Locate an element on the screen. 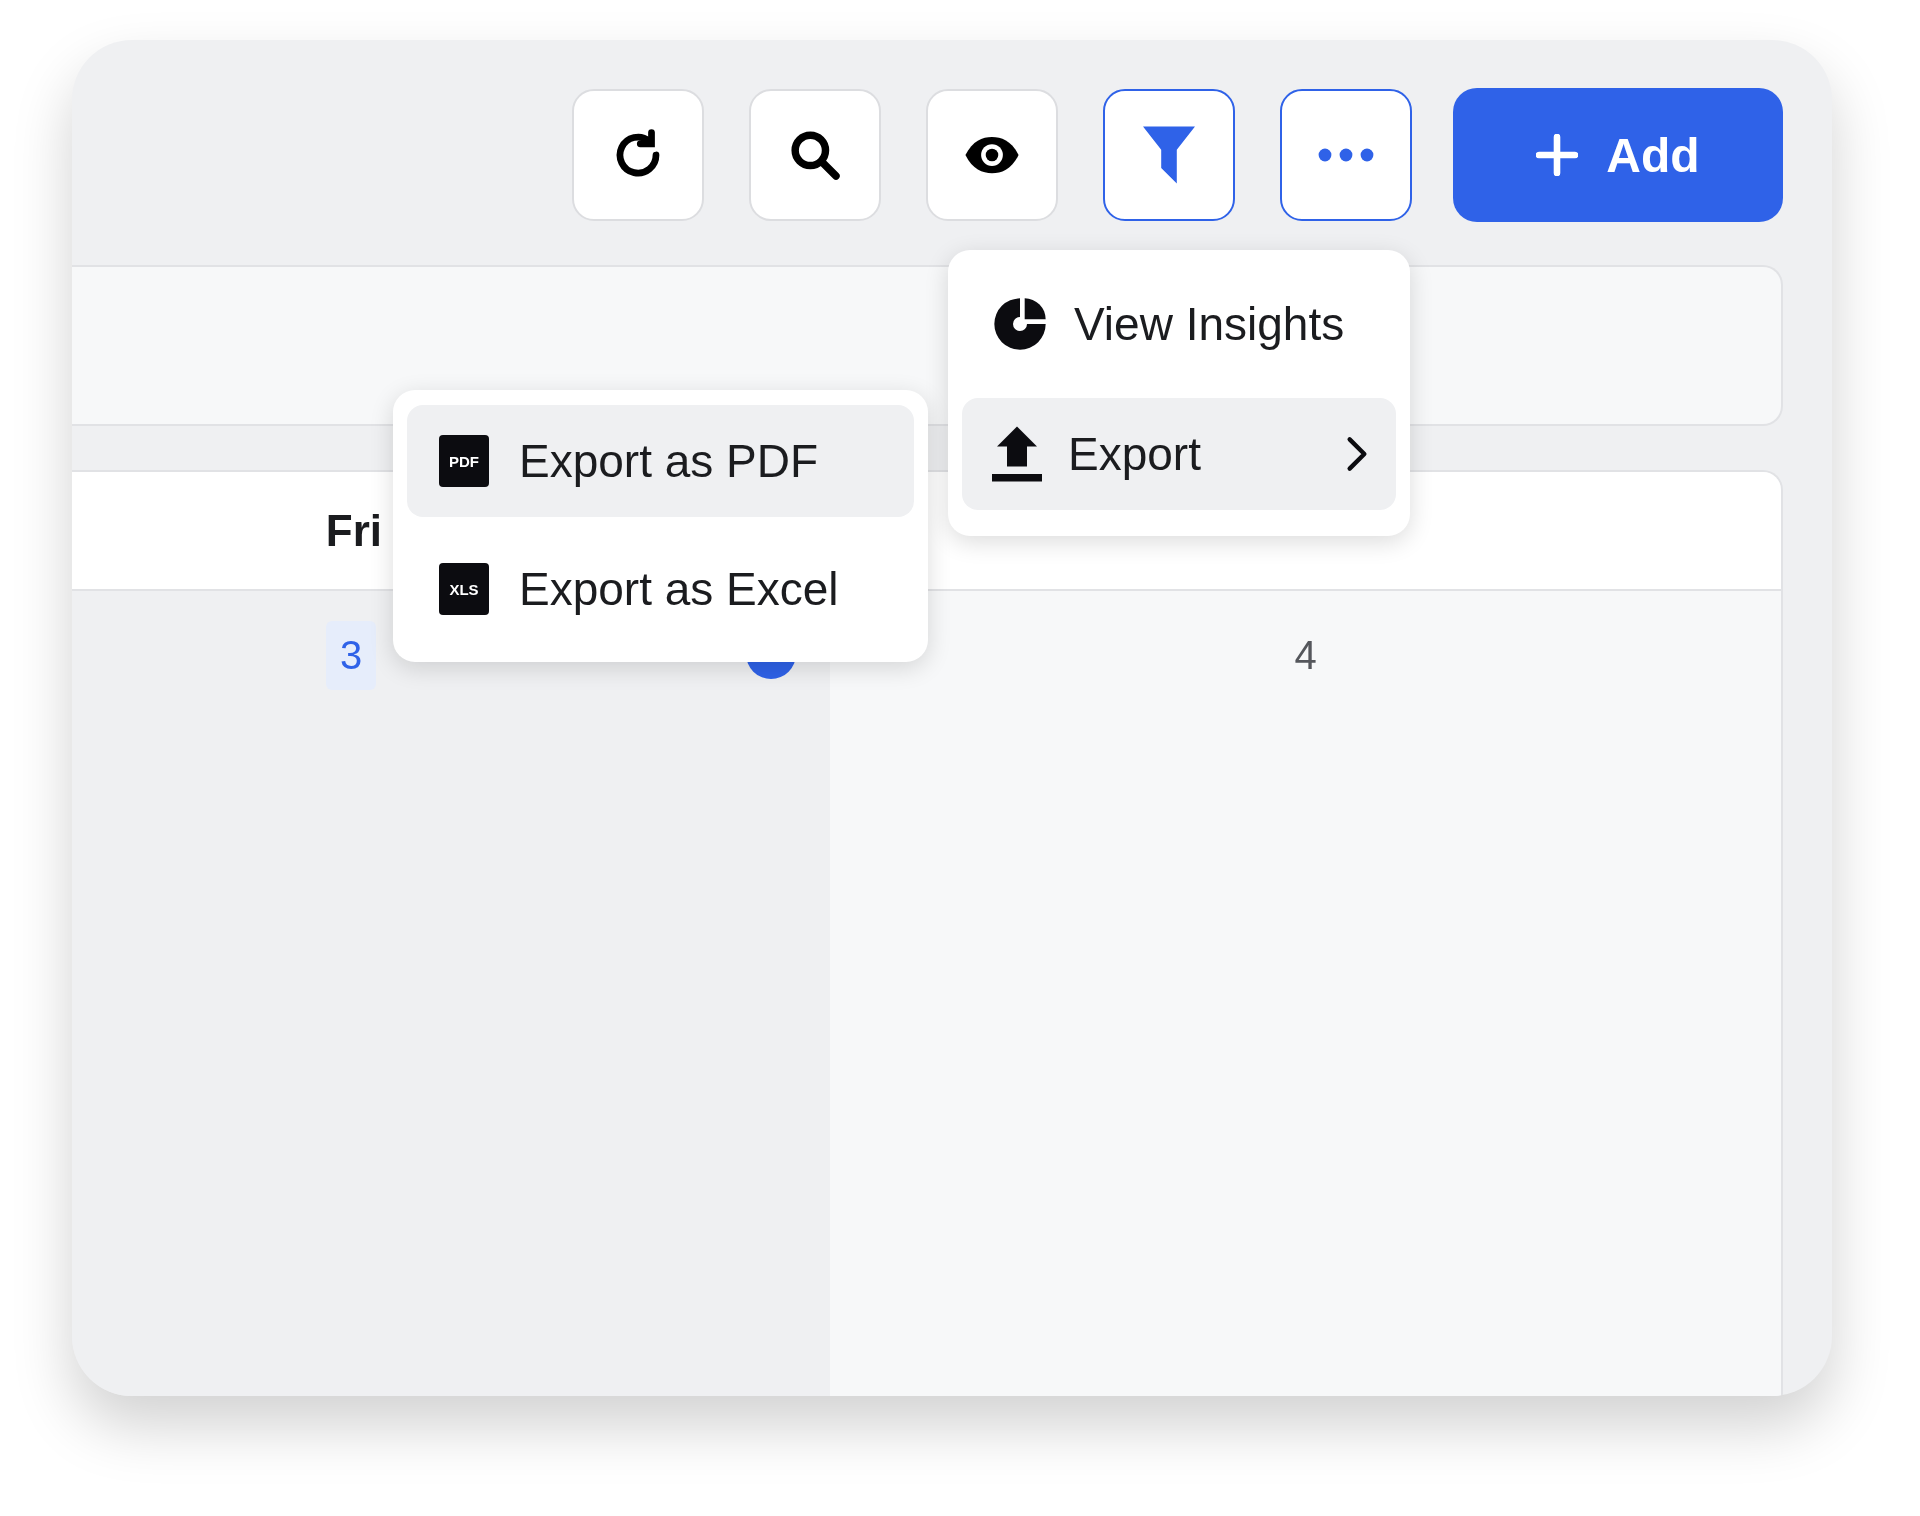 This screenshot has height=1516, width=1920. filter-icon is located at coordinates (1169, 155).